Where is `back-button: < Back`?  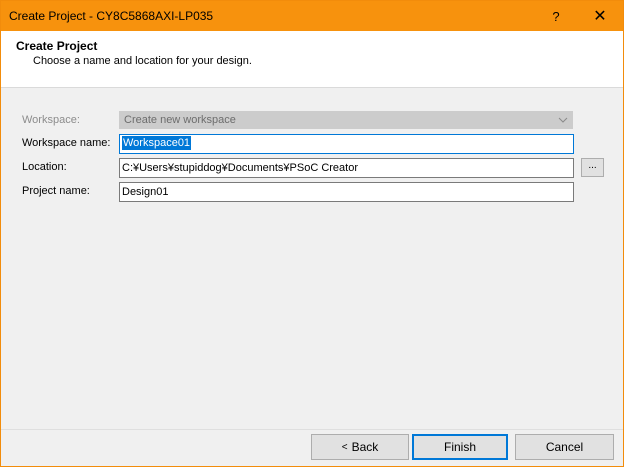
back-button: < Back is located at coordinates (360, 447).